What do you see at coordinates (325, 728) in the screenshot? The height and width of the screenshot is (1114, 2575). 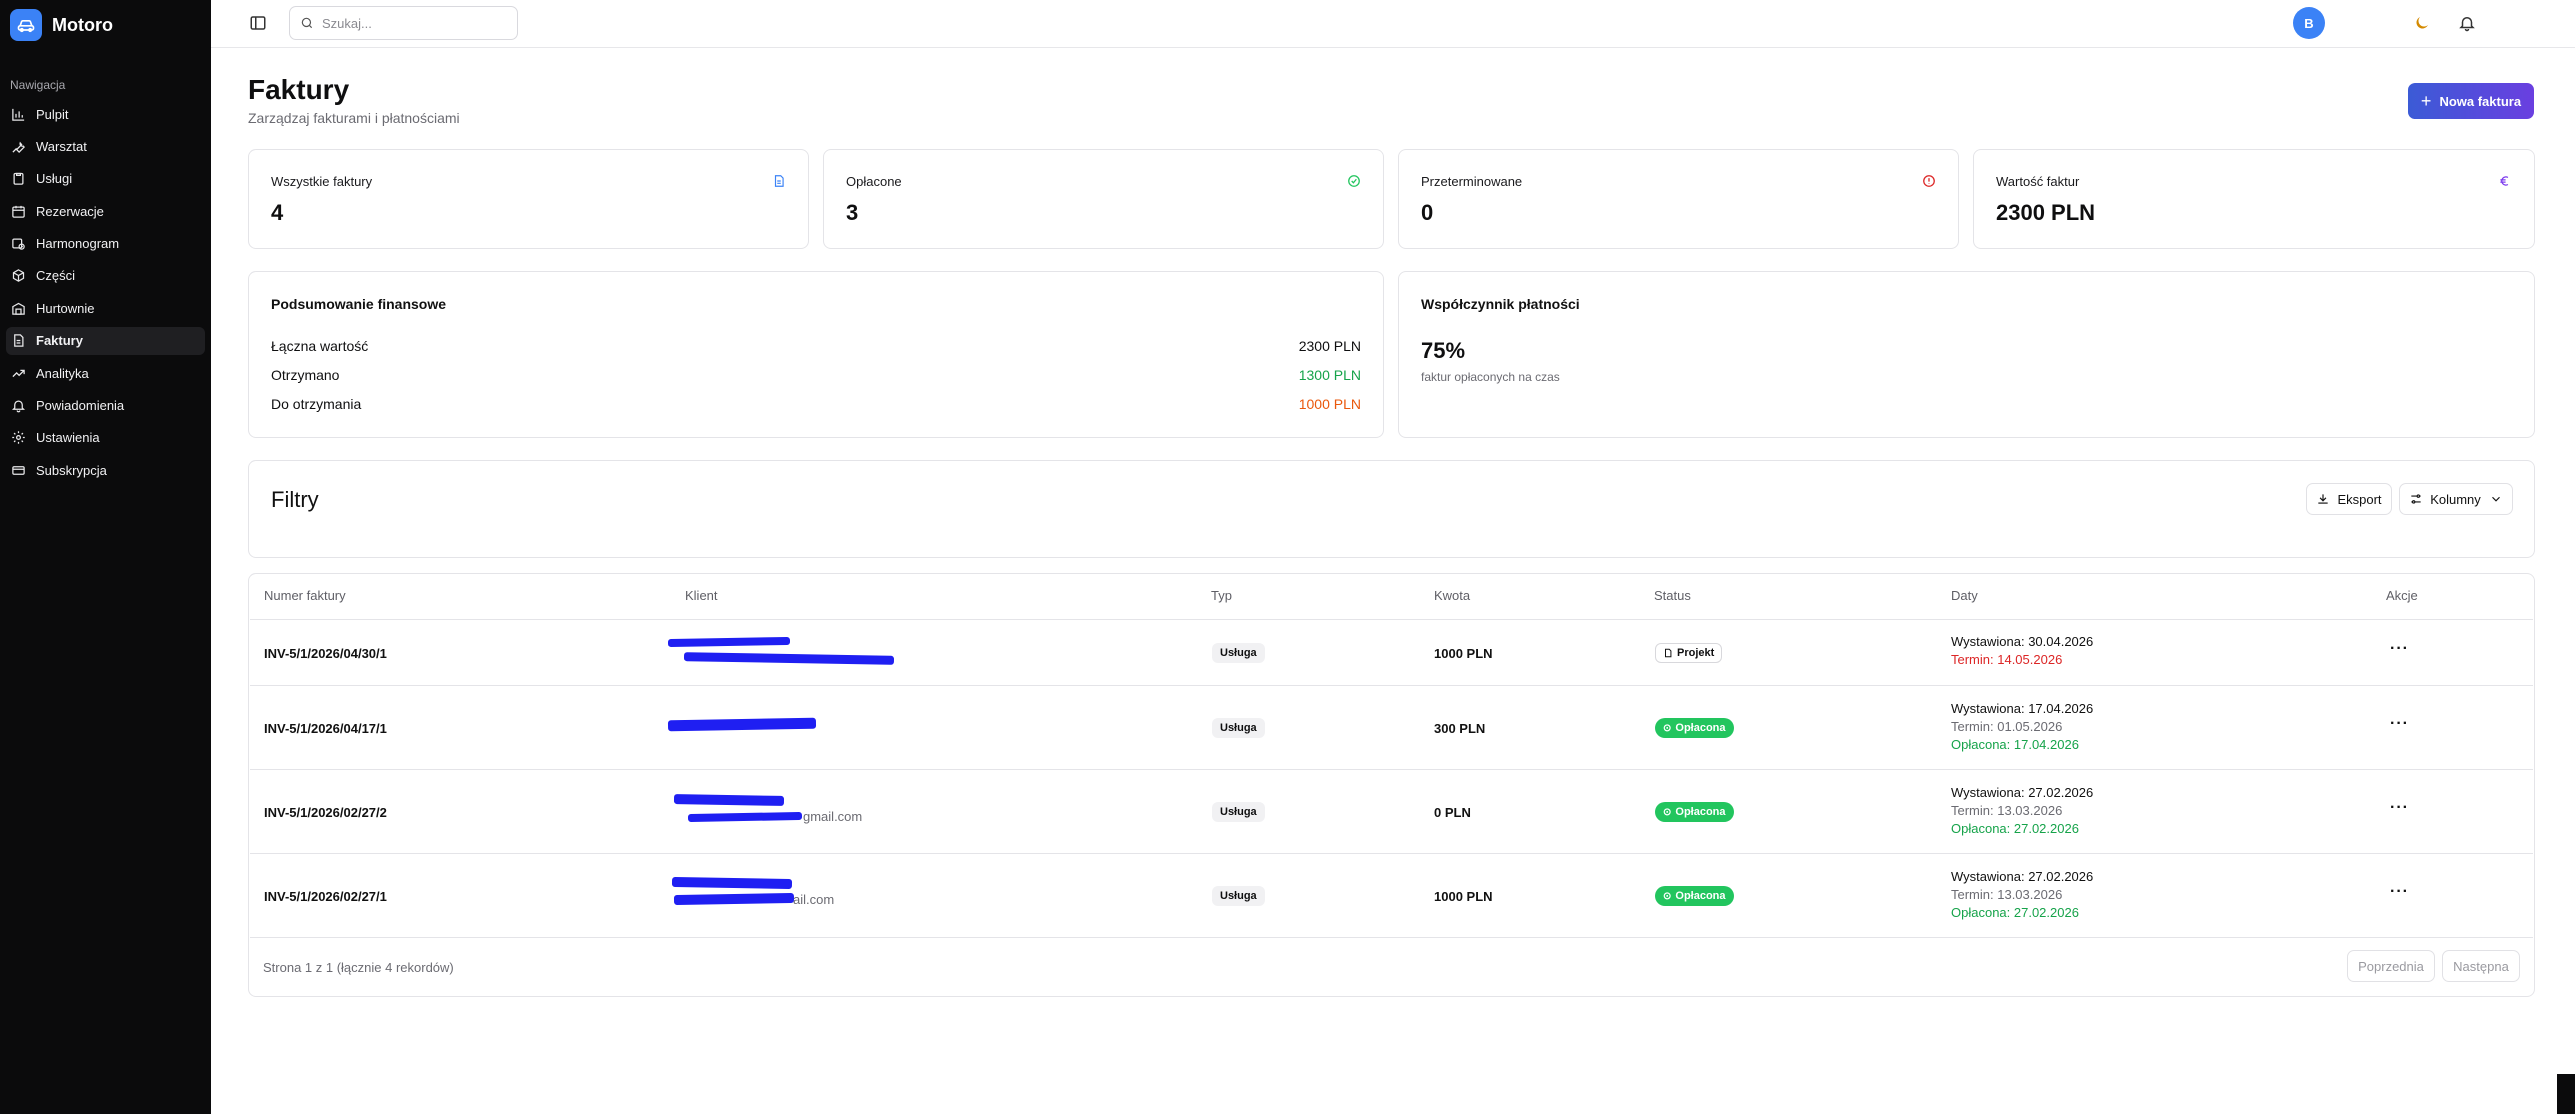 I see `invoice-number: INV-5/1/2026/04/17/1` at bounding box center [325, 728].